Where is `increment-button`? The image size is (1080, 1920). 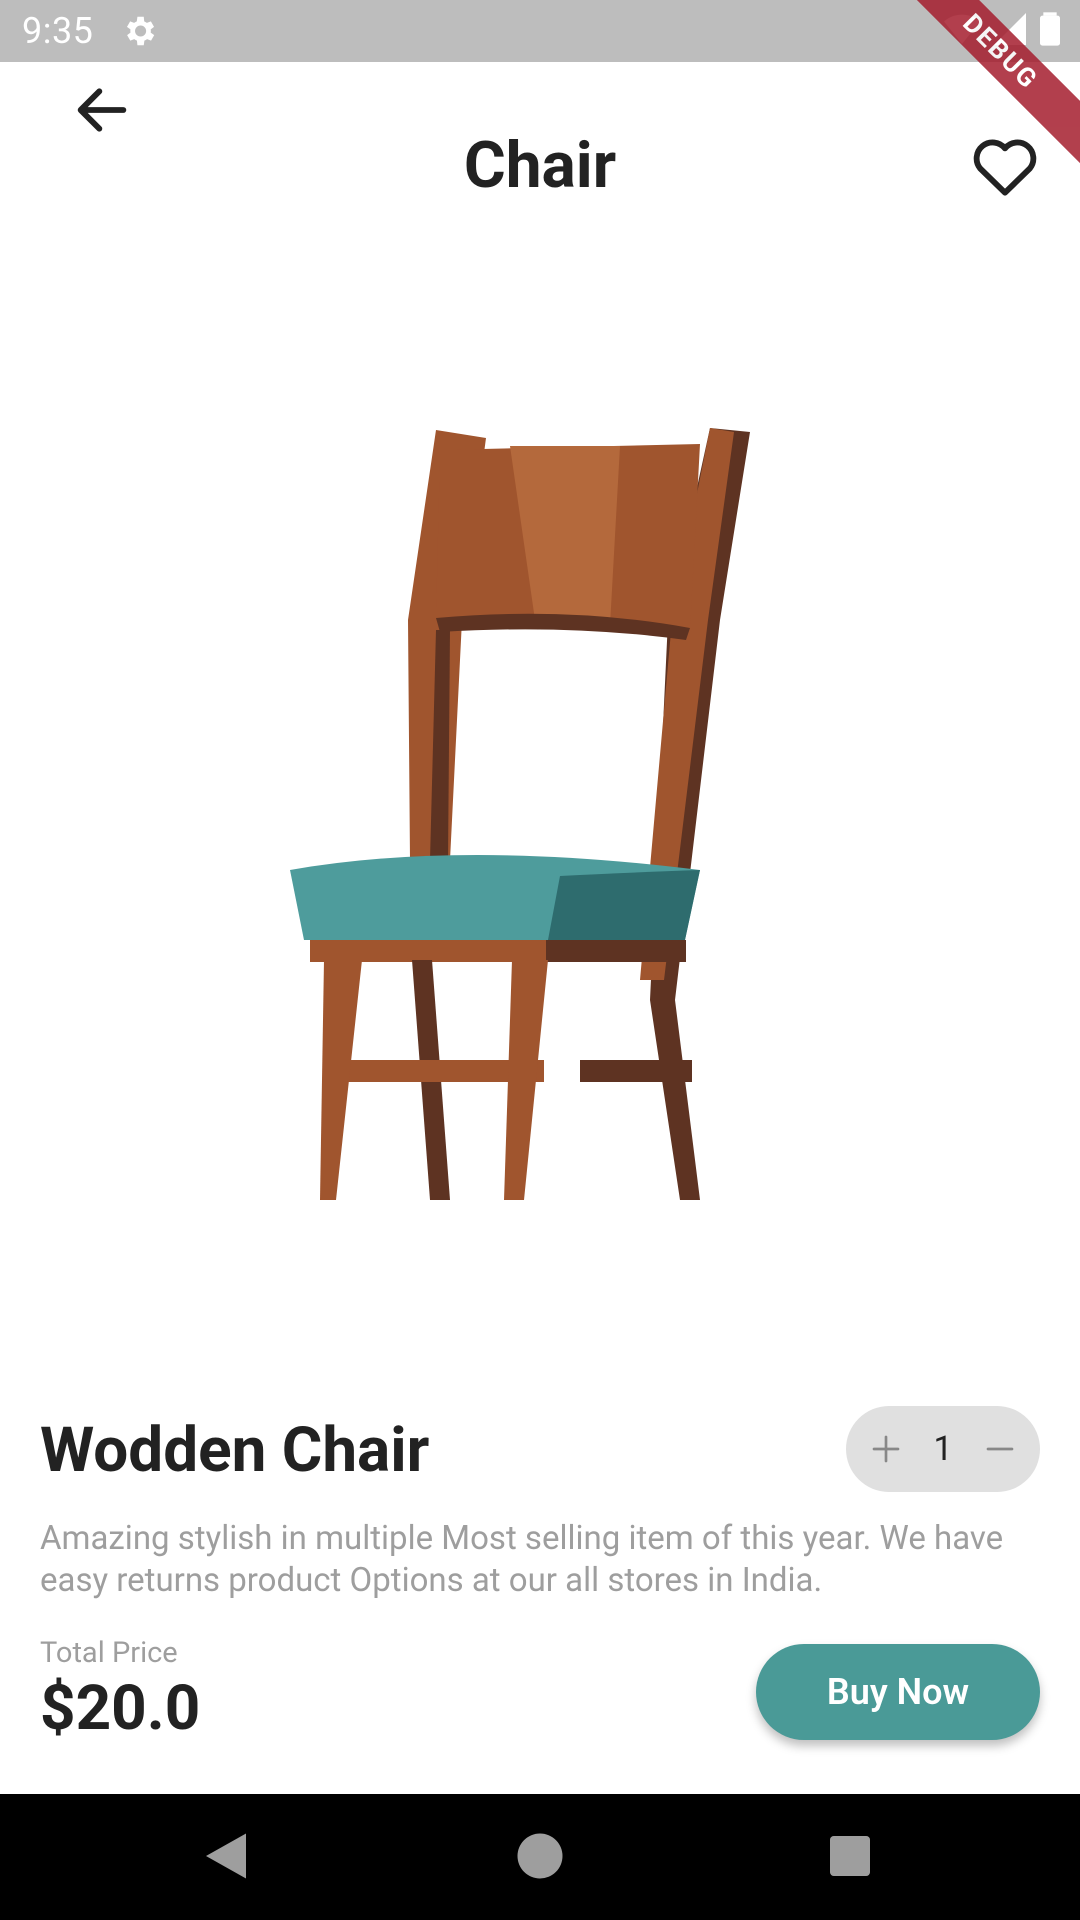 increment-button is located at coordinates (886, 1449).